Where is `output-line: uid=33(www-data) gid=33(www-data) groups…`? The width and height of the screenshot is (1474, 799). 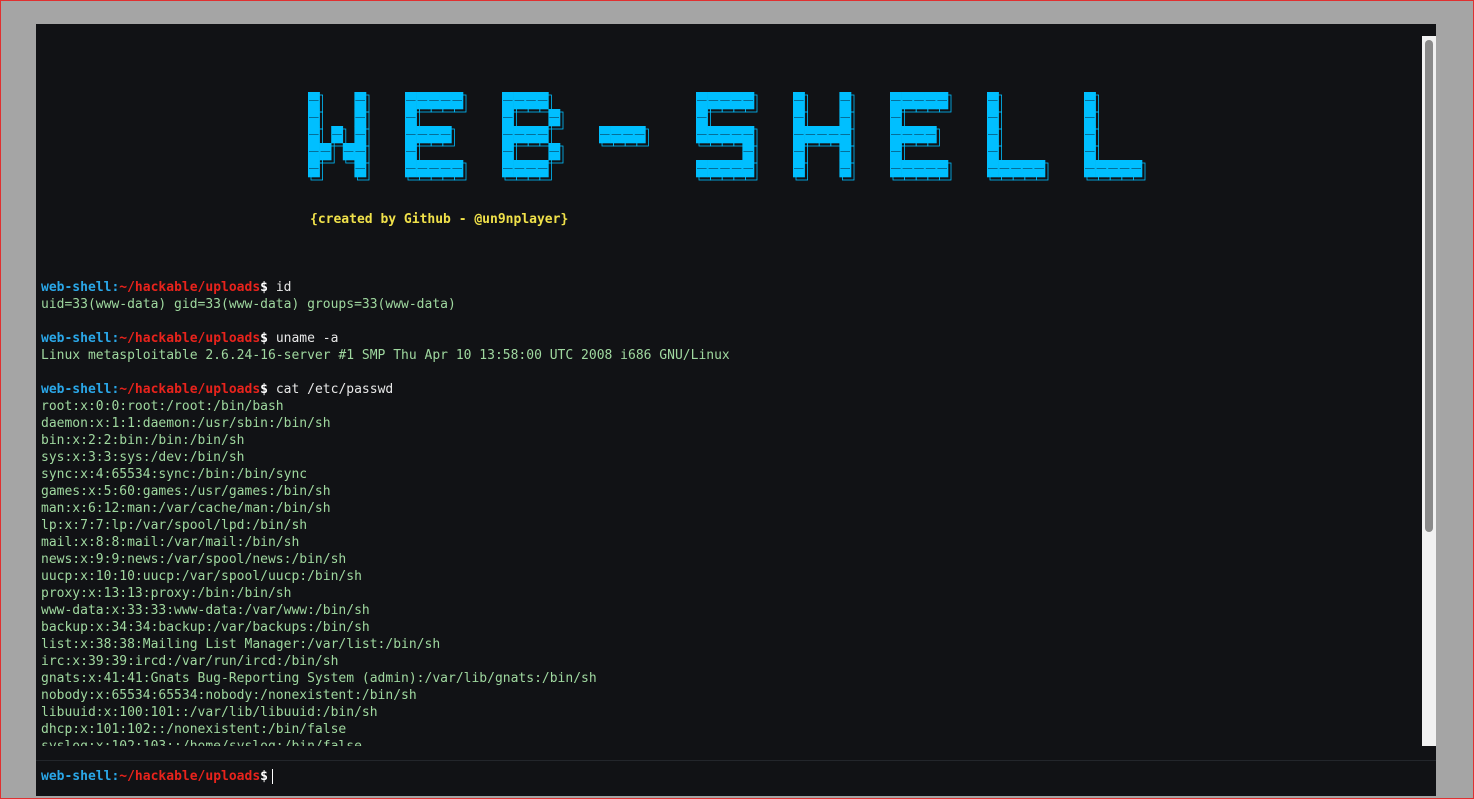
output-line: uid=33(www-data) gid=33(www-data) groups… is located at coordinates (248, 304).